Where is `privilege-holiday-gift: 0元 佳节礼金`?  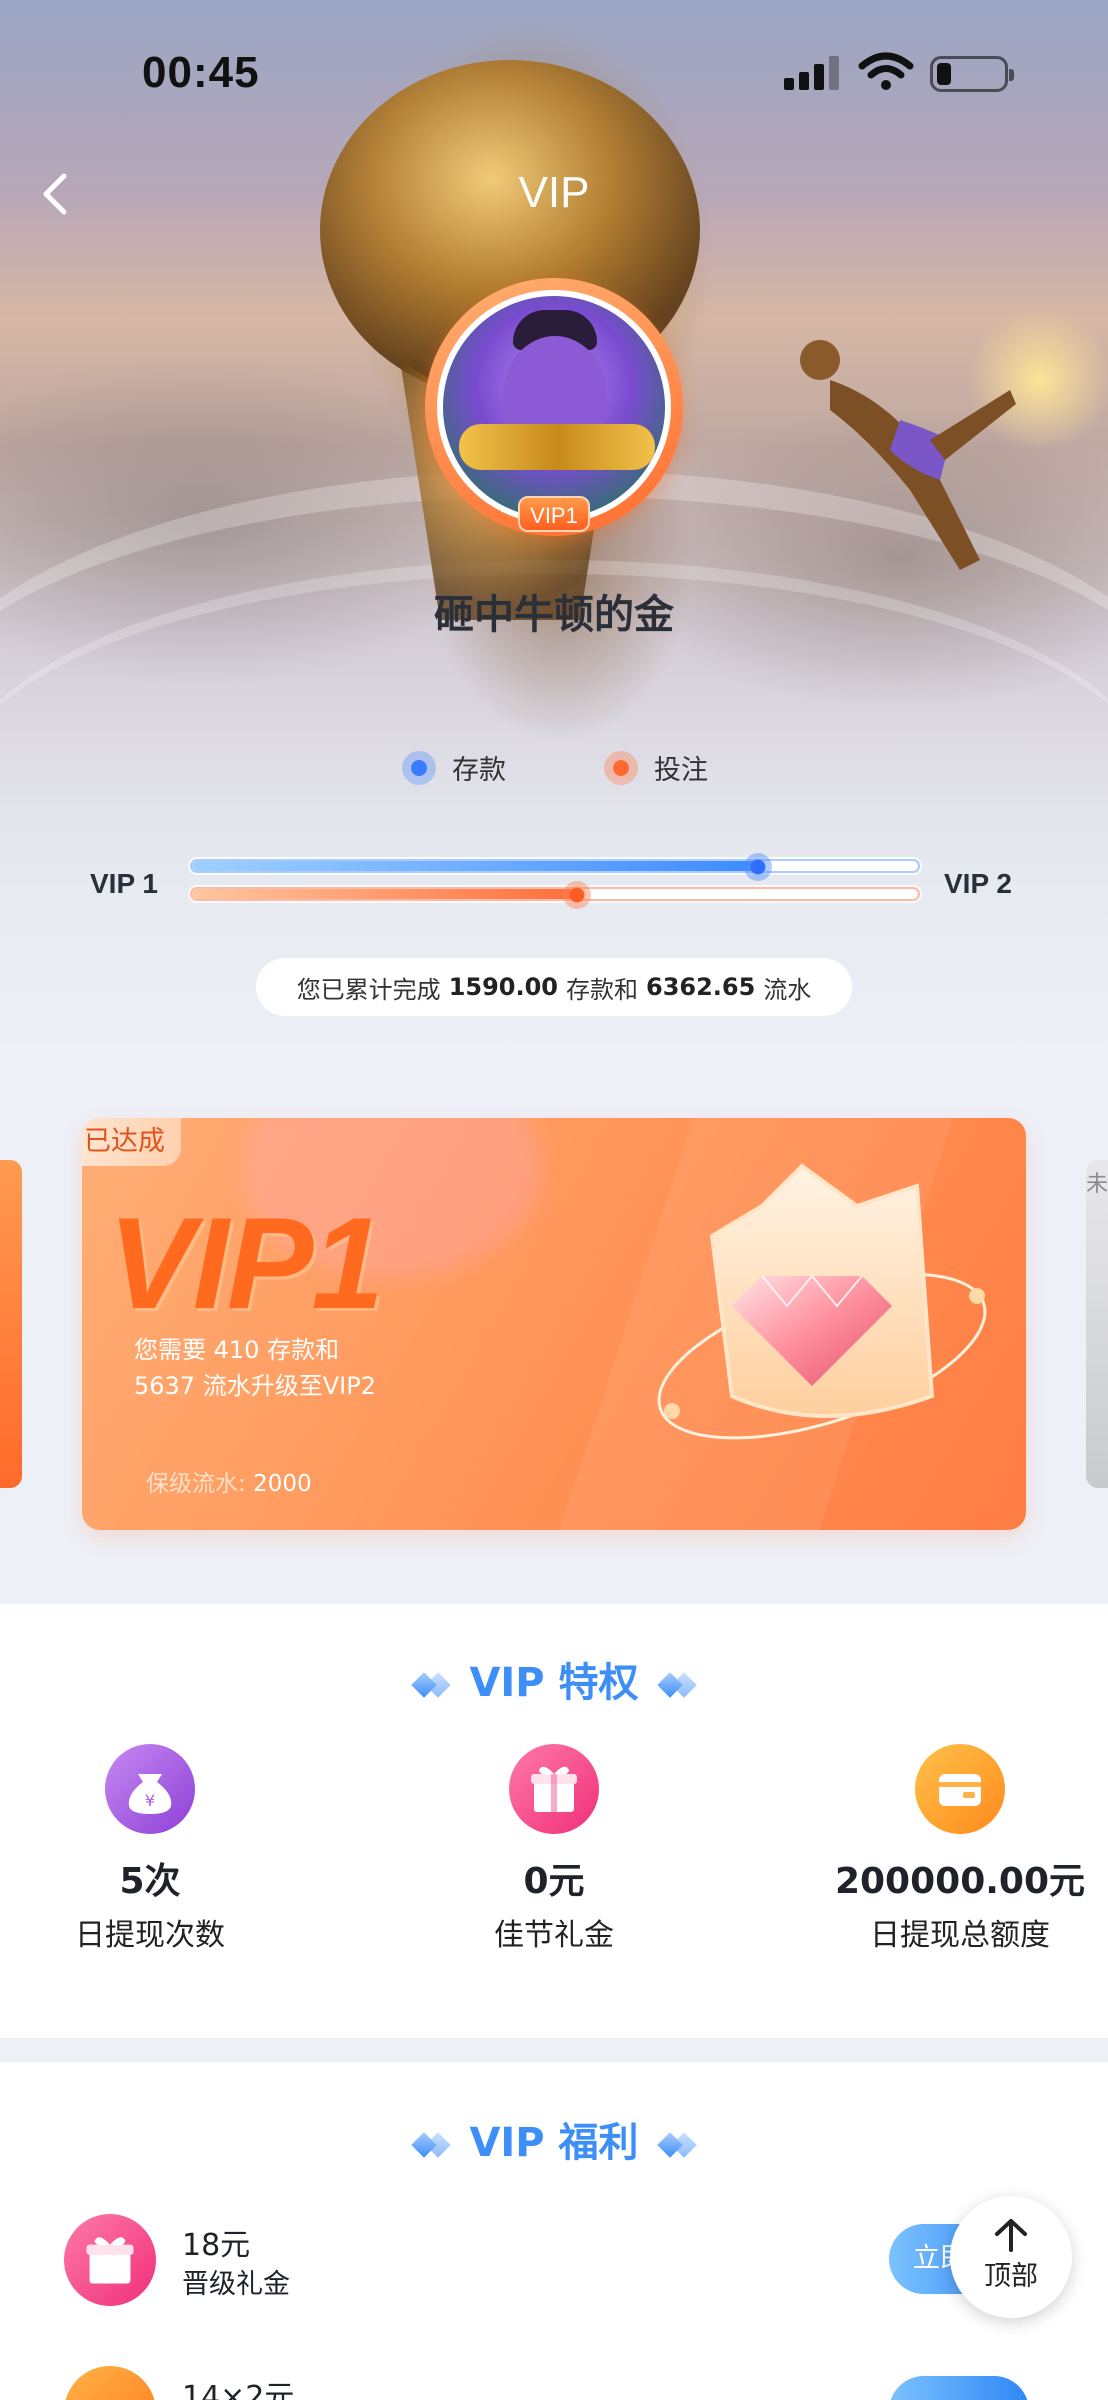 privilege-holiday-gift: 0元 佳节礼金 is located at coordinates (554, 1849).